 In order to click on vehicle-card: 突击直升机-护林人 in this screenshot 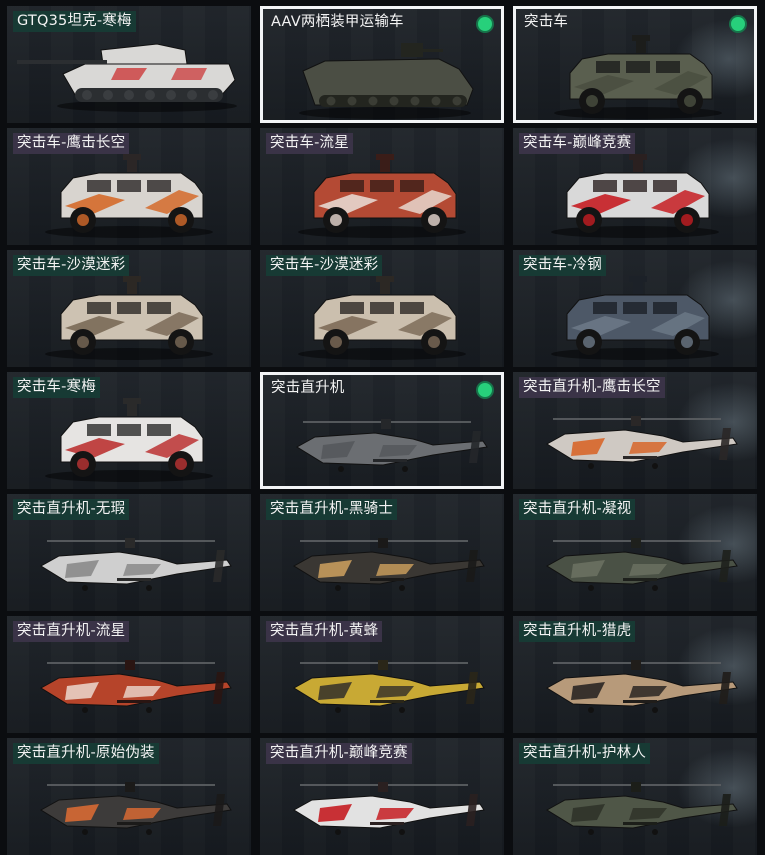, I will do `click(635, 796)`.